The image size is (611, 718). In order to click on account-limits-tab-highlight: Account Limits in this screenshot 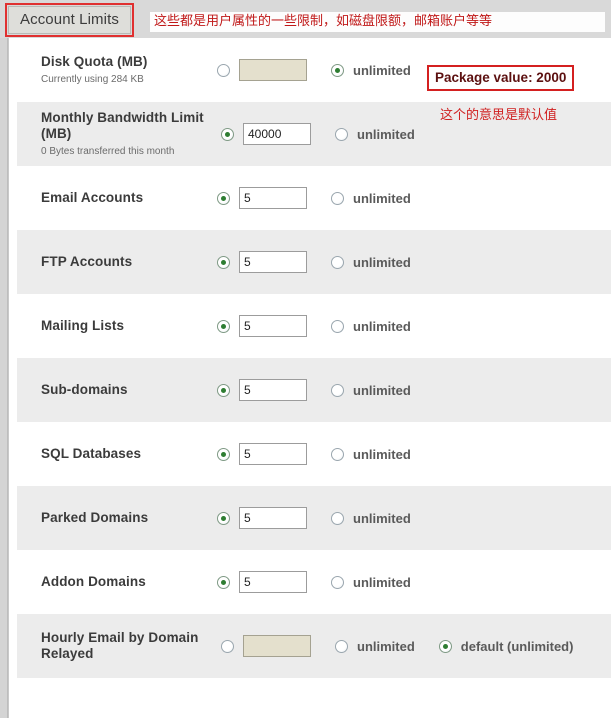, I will do `click(69, 20)`.